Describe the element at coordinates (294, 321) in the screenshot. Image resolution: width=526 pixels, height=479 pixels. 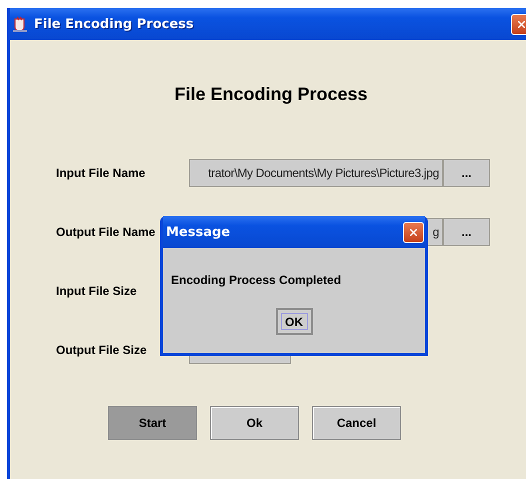
I see `ok-button: OK` at that location.